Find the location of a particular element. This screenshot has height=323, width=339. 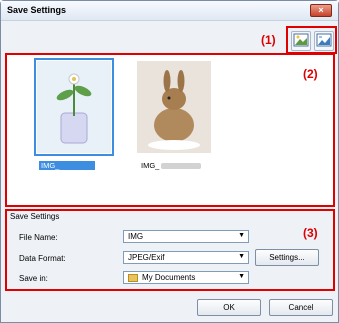

data-format-label: Data Format: is located at coordinates (42, 258).